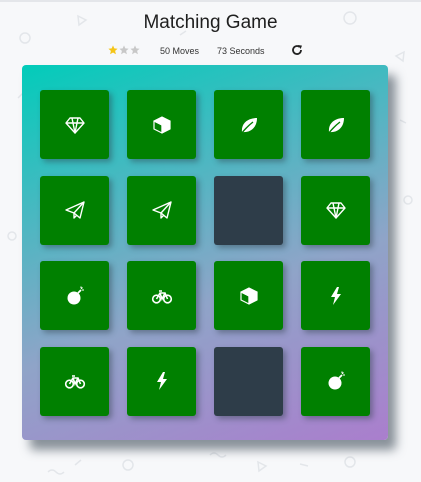 The height and width of the screenshot is (482, 421). What do you see at coordinates (210, 22) in the screenshot?
I see `game-title: Matching Game` at bounding box center [210, 22].